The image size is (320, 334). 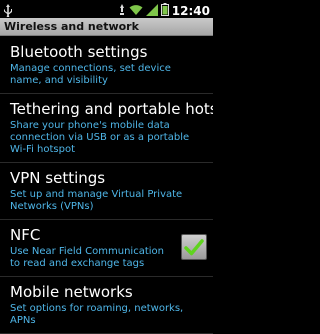 I want to click on screen-title: Wireless and network, so click(x=71, y=26).